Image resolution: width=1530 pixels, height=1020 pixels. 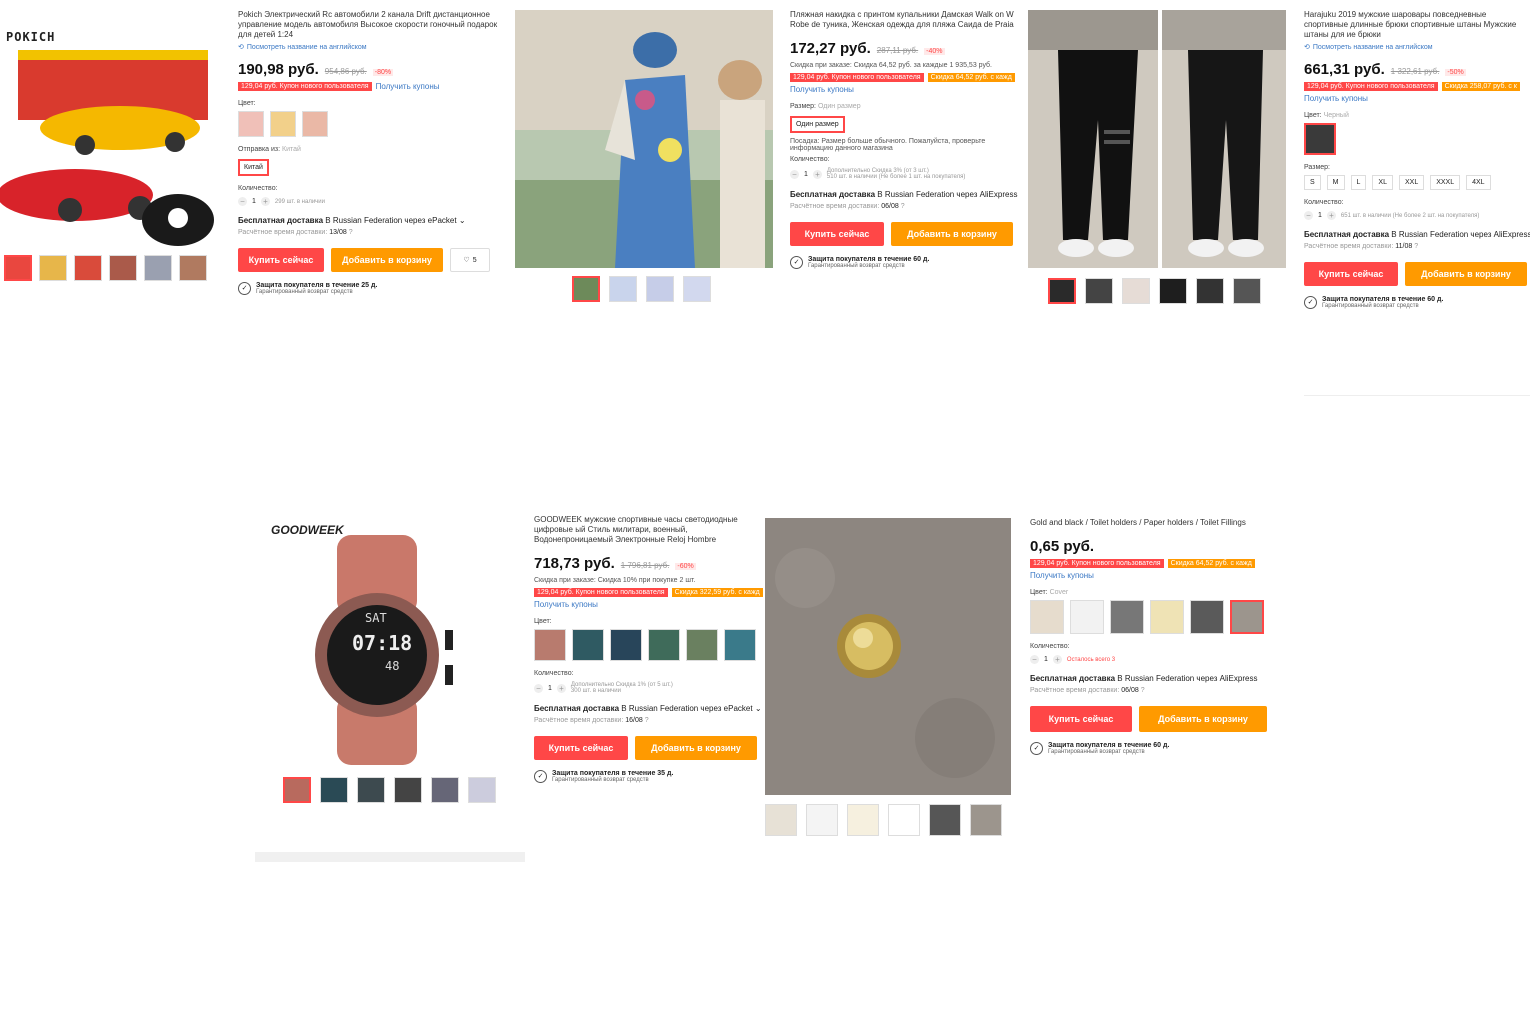 What do you see at coordinates (1478, 182) in the screenshot?
I see `size-option: 4XL` at bounding box center [1478, 182].